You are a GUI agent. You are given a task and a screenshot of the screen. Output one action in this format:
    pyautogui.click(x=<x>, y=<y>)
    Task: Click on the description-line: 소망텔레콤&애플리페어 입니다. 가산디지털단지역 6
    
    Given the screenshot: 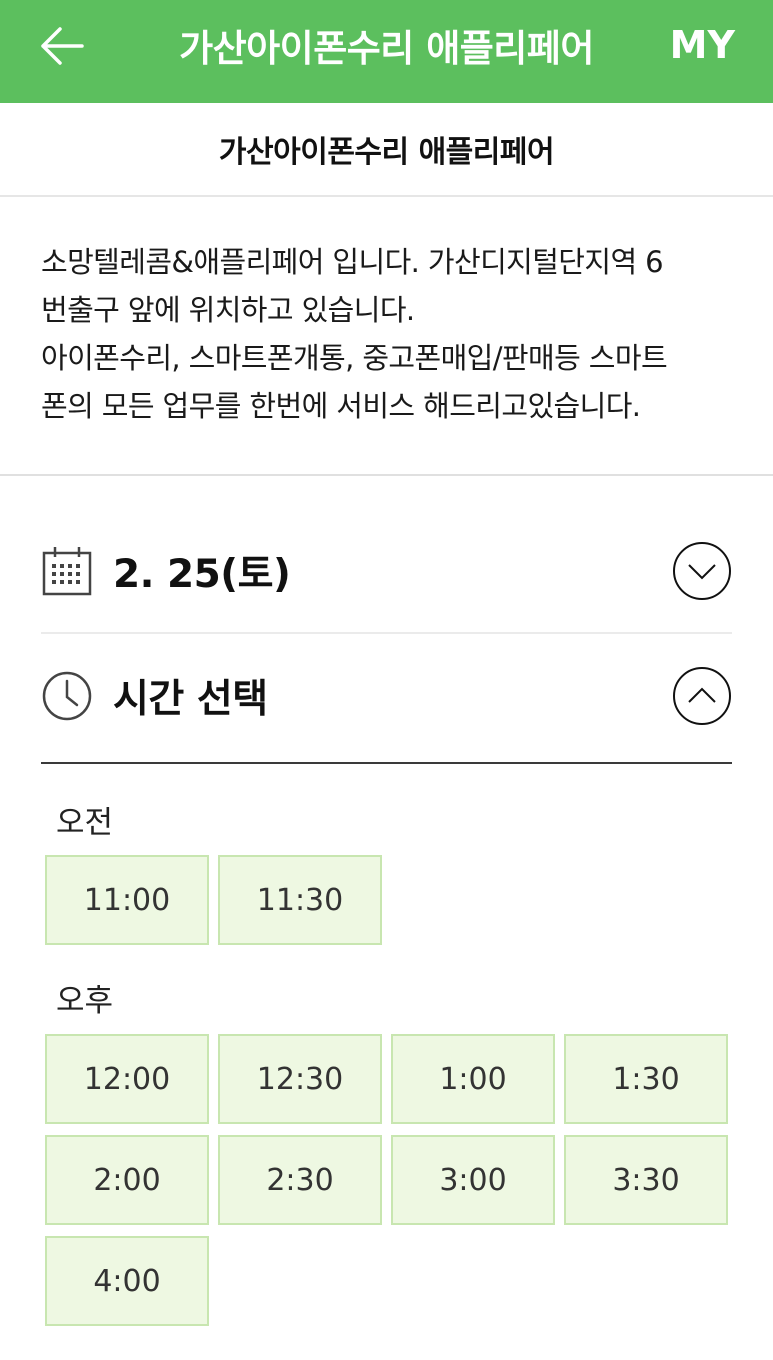 What is the action you would take?
    pyautogui.click(x=352, y=262)
    